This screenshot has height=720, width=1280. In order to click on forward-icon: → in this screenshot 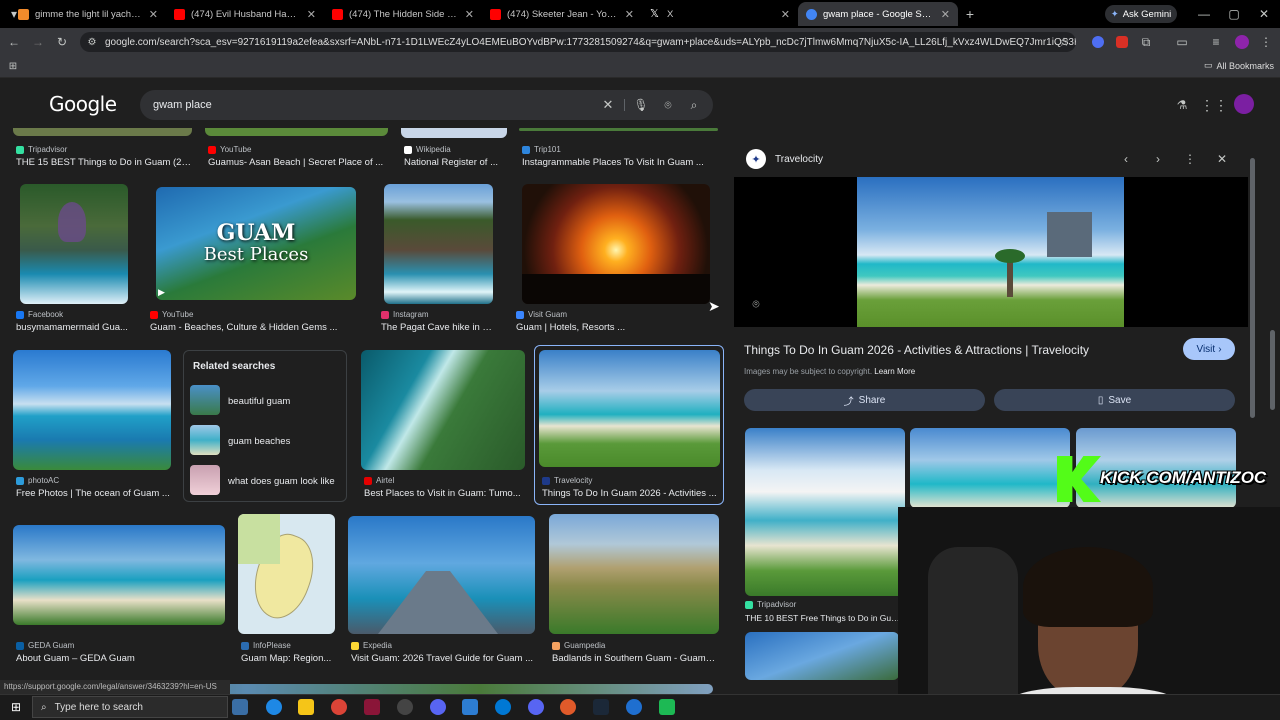, I will do `click(38, 42)`.